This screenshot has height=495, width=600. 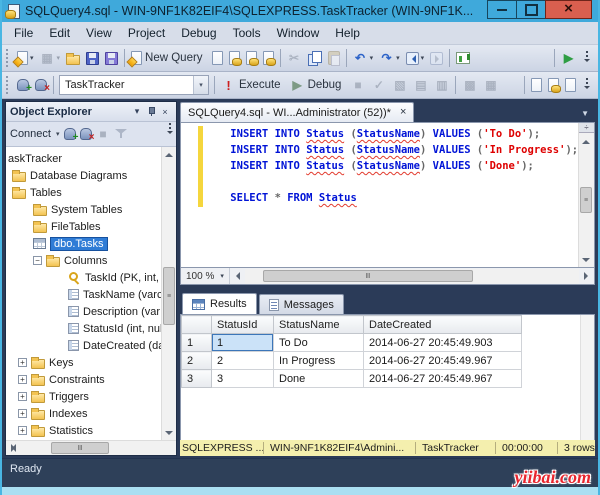 I want to click on menu-edit: Edit, so click(x=59, y=33).